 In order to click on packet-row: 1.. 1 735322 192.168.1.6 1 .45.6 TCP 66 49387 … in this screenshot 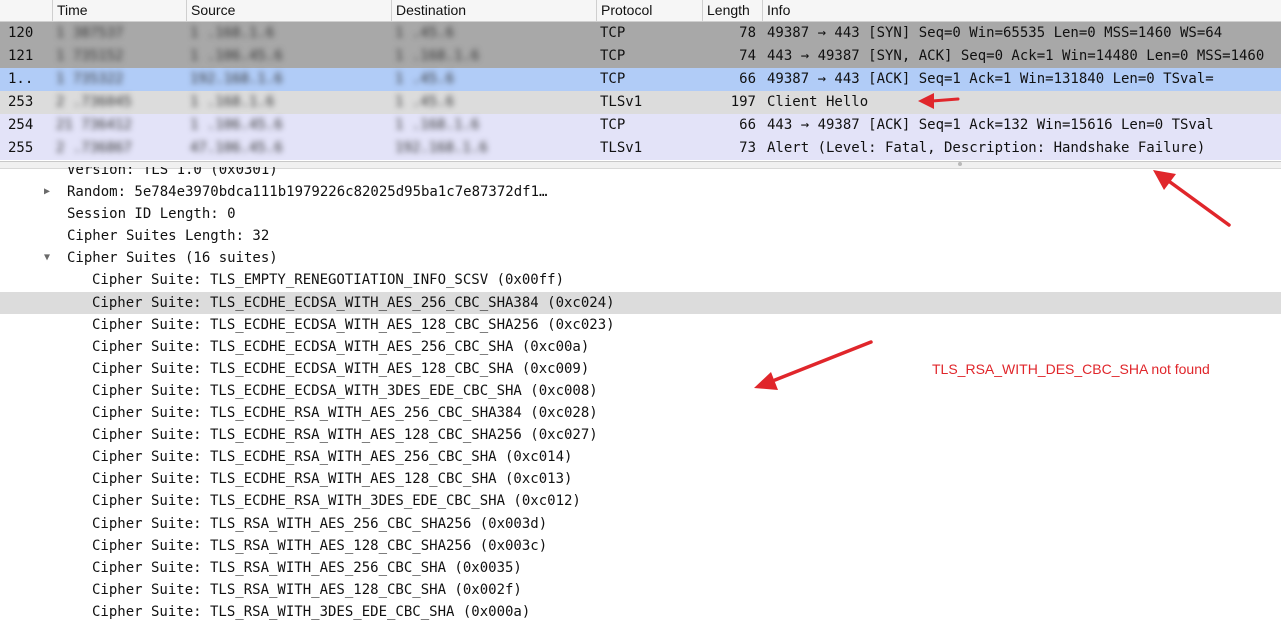, I will do `click(640, 79)`.